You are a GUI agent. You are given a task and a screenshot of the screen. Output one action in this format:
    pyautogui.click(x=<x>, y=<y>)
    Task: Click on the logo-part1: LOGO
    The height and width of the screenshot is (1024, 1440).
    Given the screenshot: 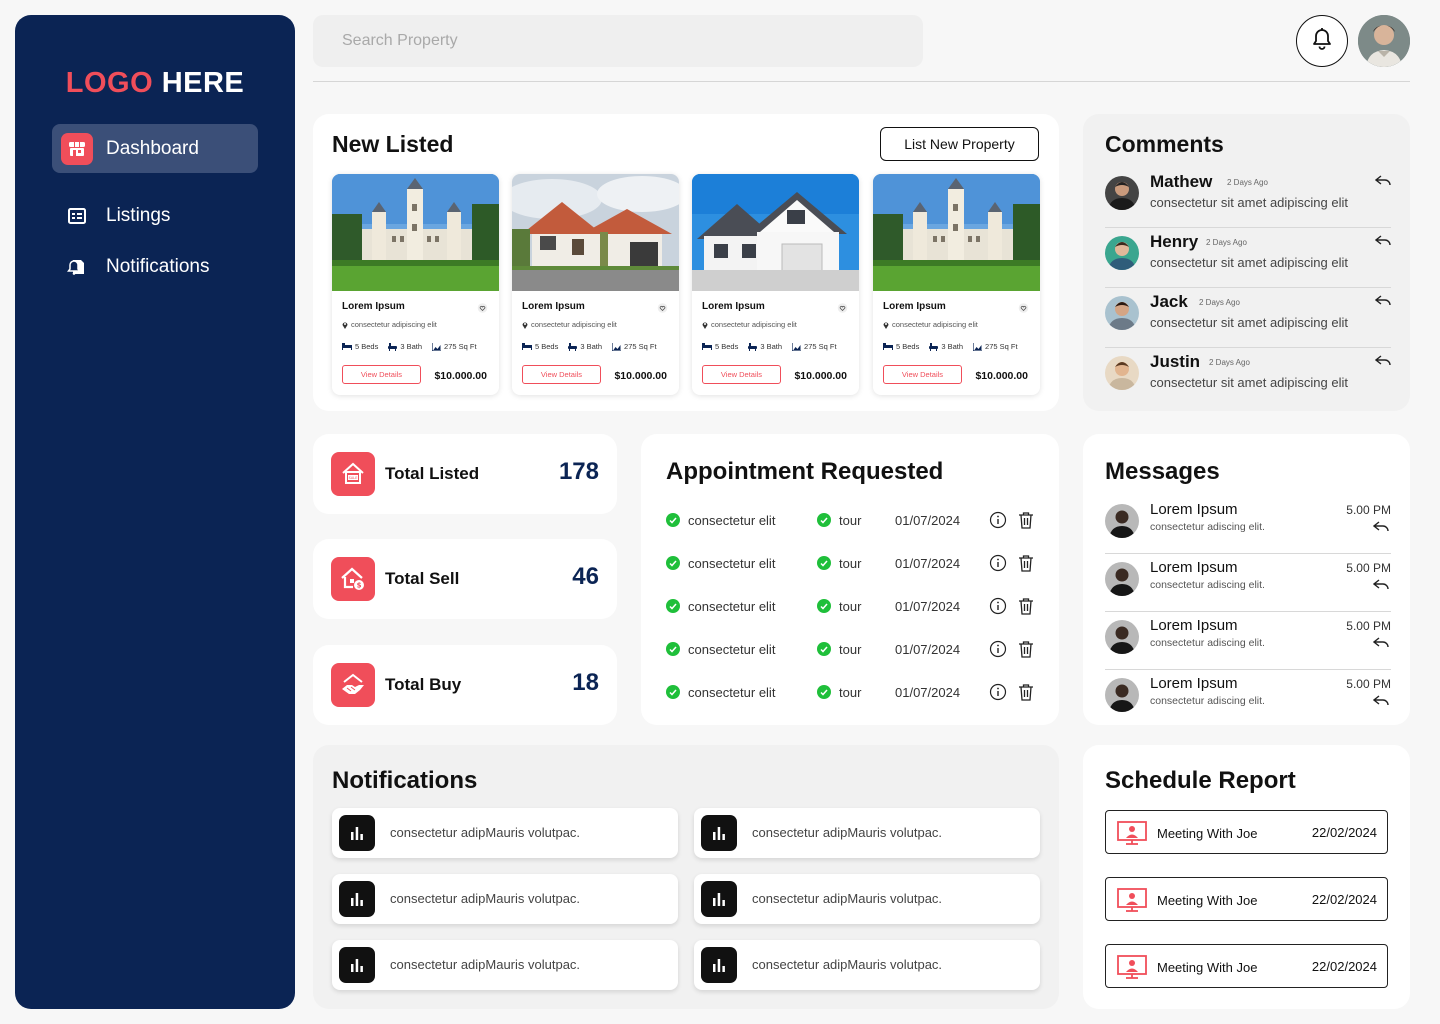 What is the action you would take?
    pyautogui.click(x=109, y=83)
    